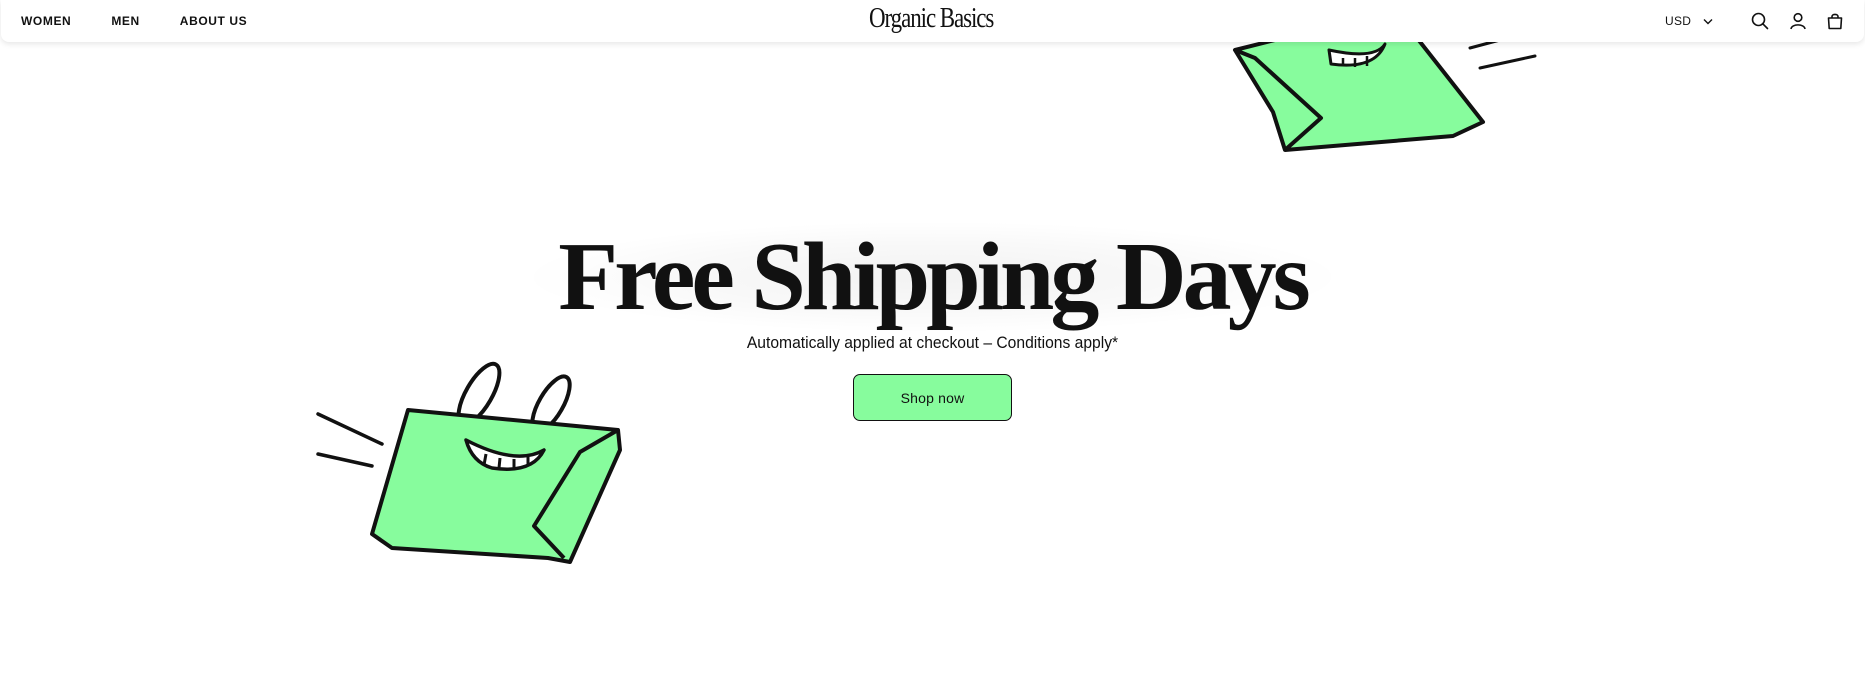 Image resolution: width=1865 pixels, height=681 pixels. I want to click on chevron-down-icon, so click(1708, 21).